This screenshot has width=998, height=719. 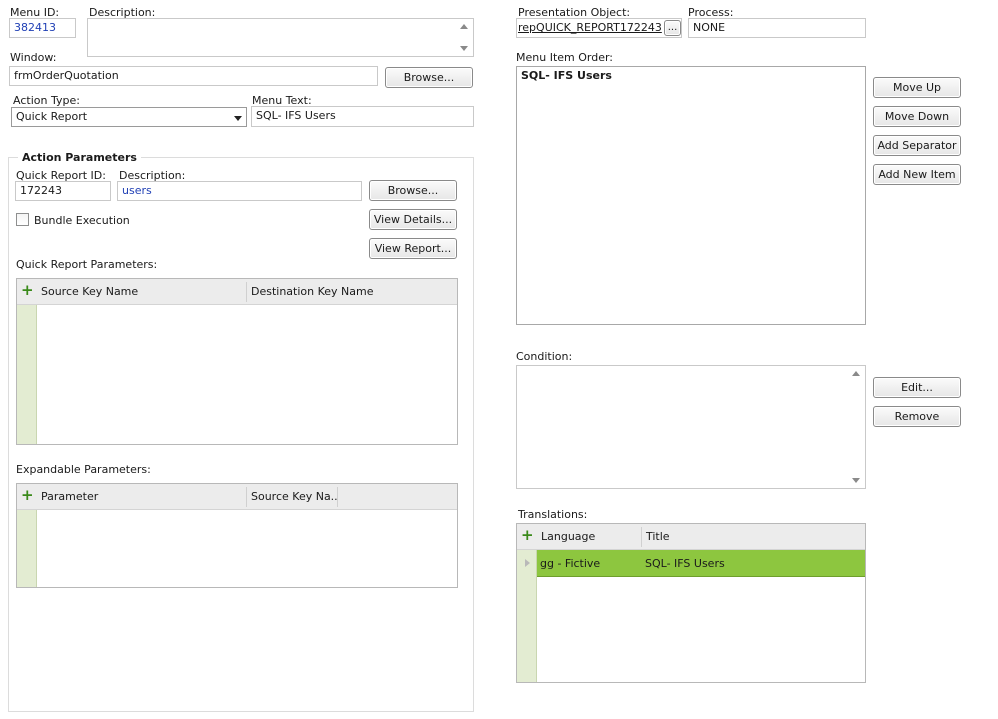 What do you see at coordinates (917, 145) in the screenshot?
I see `add-separator-button: Add Separator` at bounding box center [917, 145].